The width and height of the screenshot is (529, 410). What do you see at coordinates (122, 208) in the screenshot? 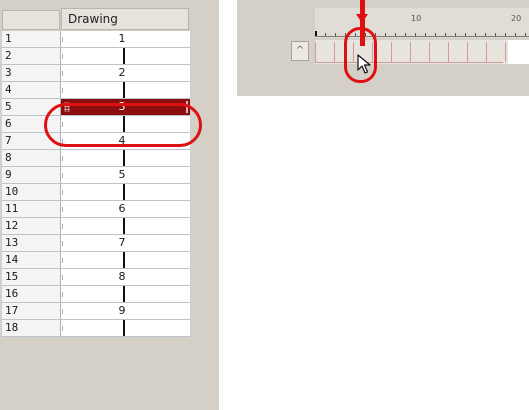
I see `drawing-cell-value: 6` at bounding box center [122, 208].